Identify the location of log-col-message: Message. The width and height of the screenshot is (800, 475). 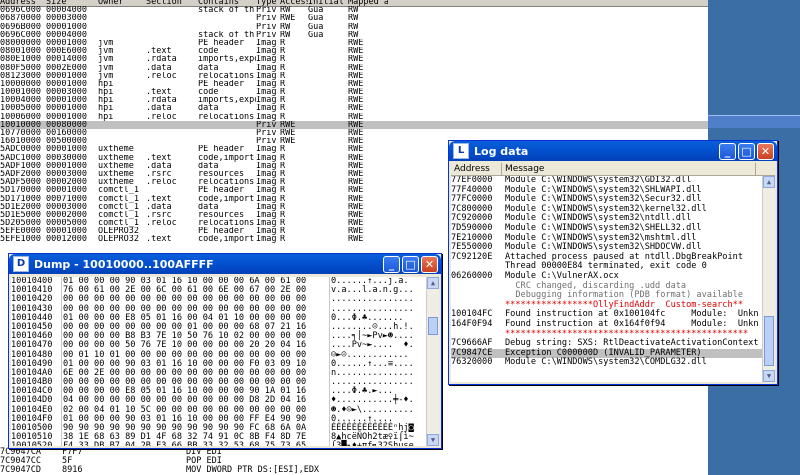
(629, 169).